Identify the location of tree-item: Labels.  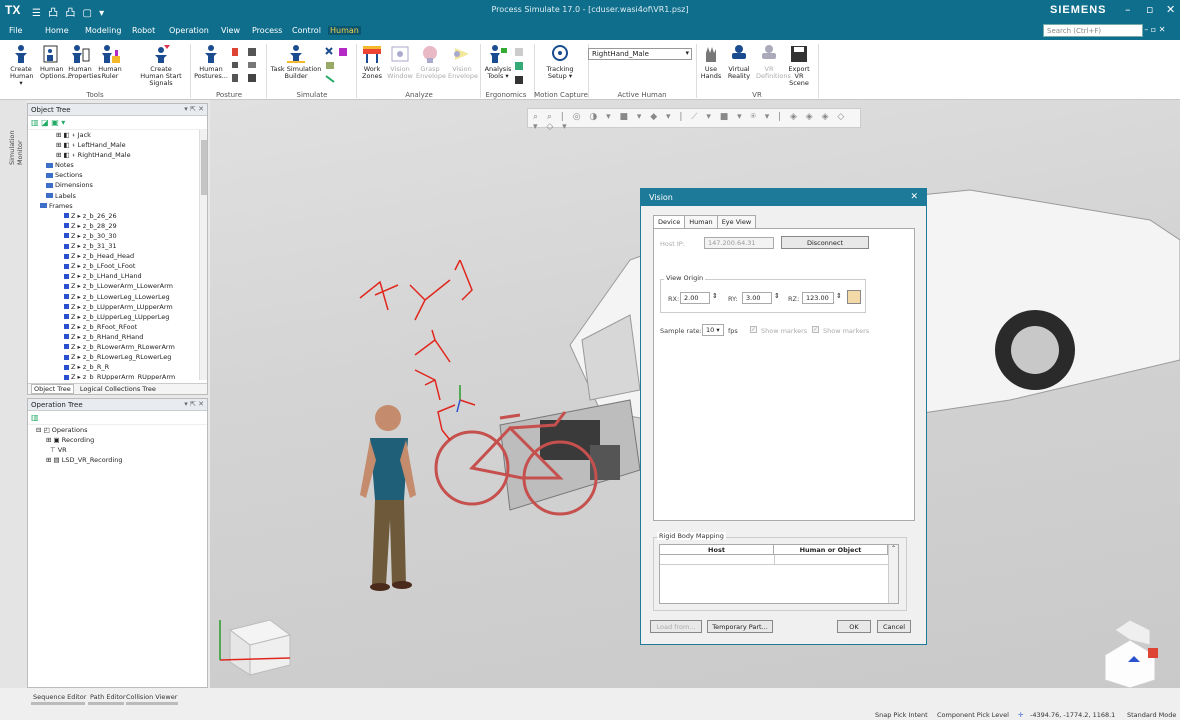
(118, 196).